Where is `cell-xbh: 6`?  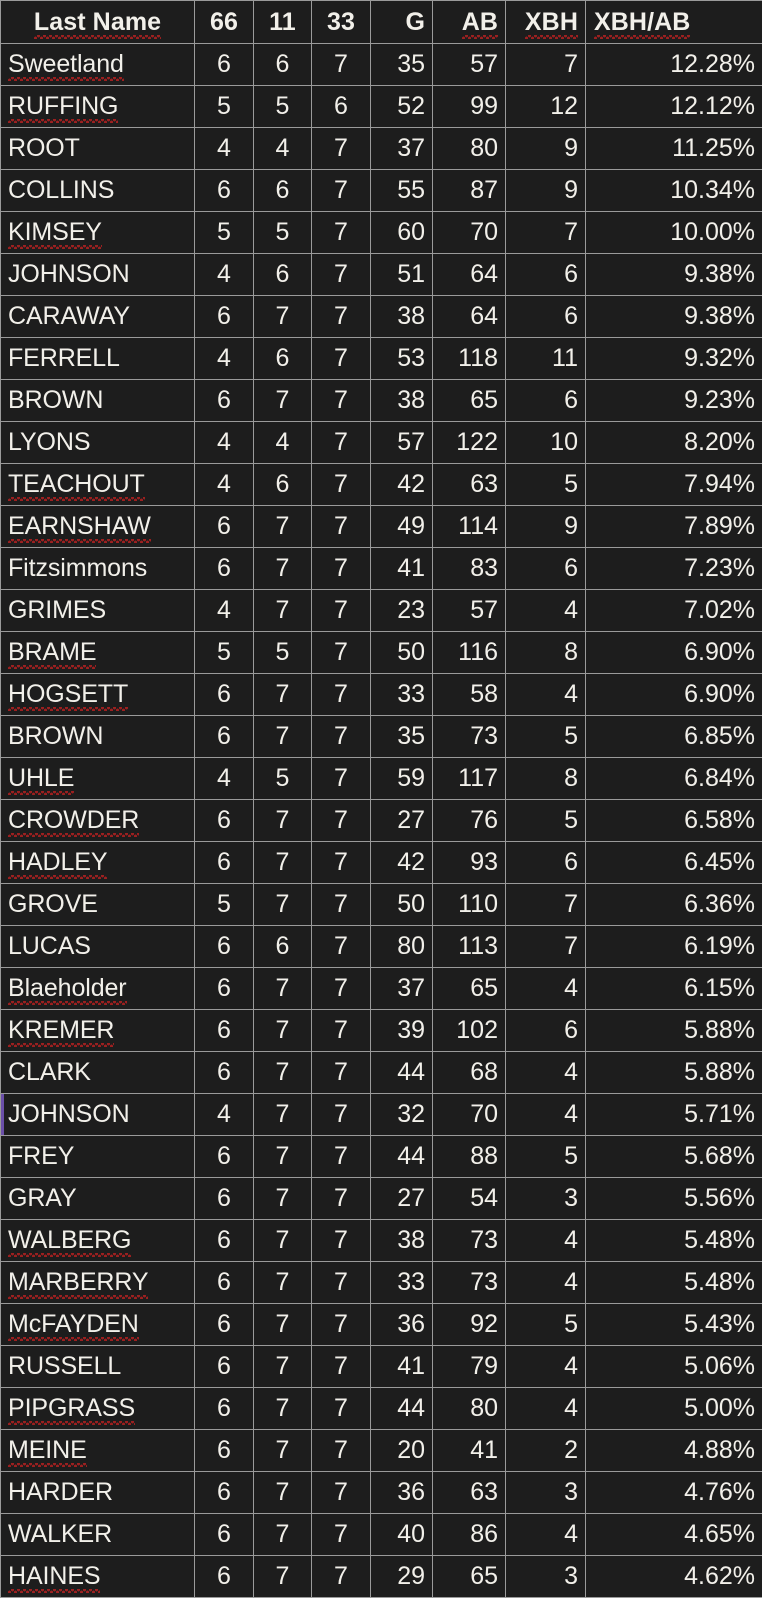 cell-xbh: 6 is located at coordinates (546, 317).